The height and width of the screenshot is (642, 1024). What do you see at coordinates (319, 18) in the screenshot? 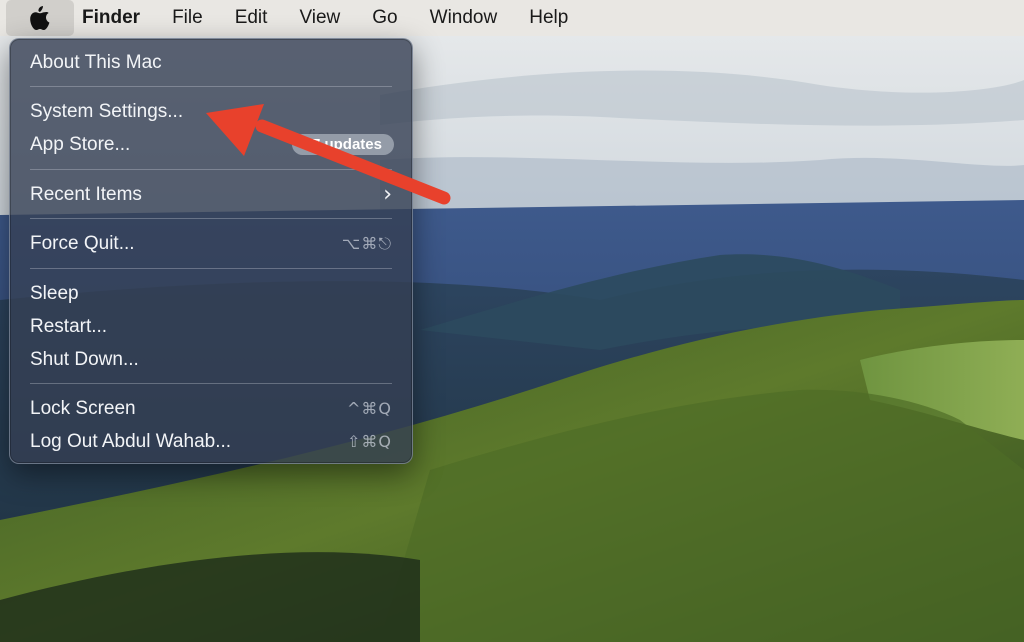
I see `menu-view: View` at bounding box center [319, 18].